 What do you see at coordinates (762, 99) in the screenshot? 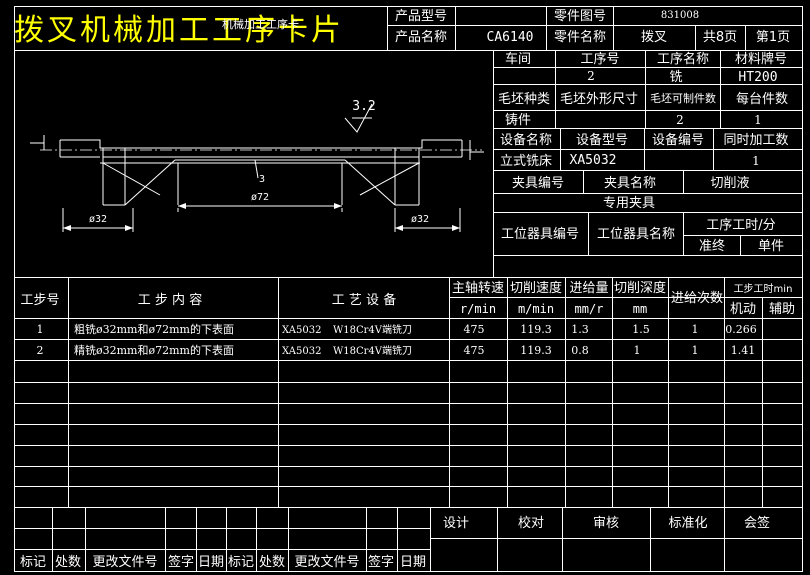
I see `parts-per-machine-label: 每台件数` at bounding box center [762, 99].